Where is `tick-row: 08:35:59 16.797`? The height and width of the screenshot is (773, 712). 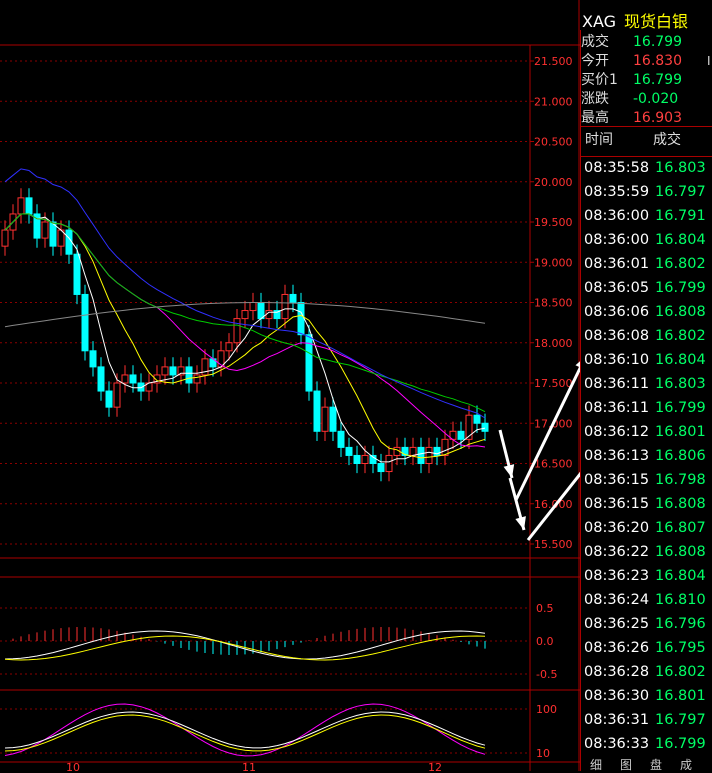 tick-row: 08:35:59 16.797 is located at coordinates (646, 192).